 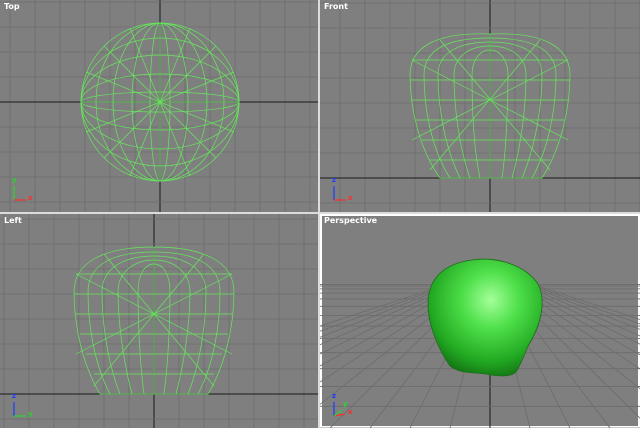 What do you see at coordinates (24, 190) in the screenshot?
I see `axis-tripod-top: y x` at bounding box center [24, 190].